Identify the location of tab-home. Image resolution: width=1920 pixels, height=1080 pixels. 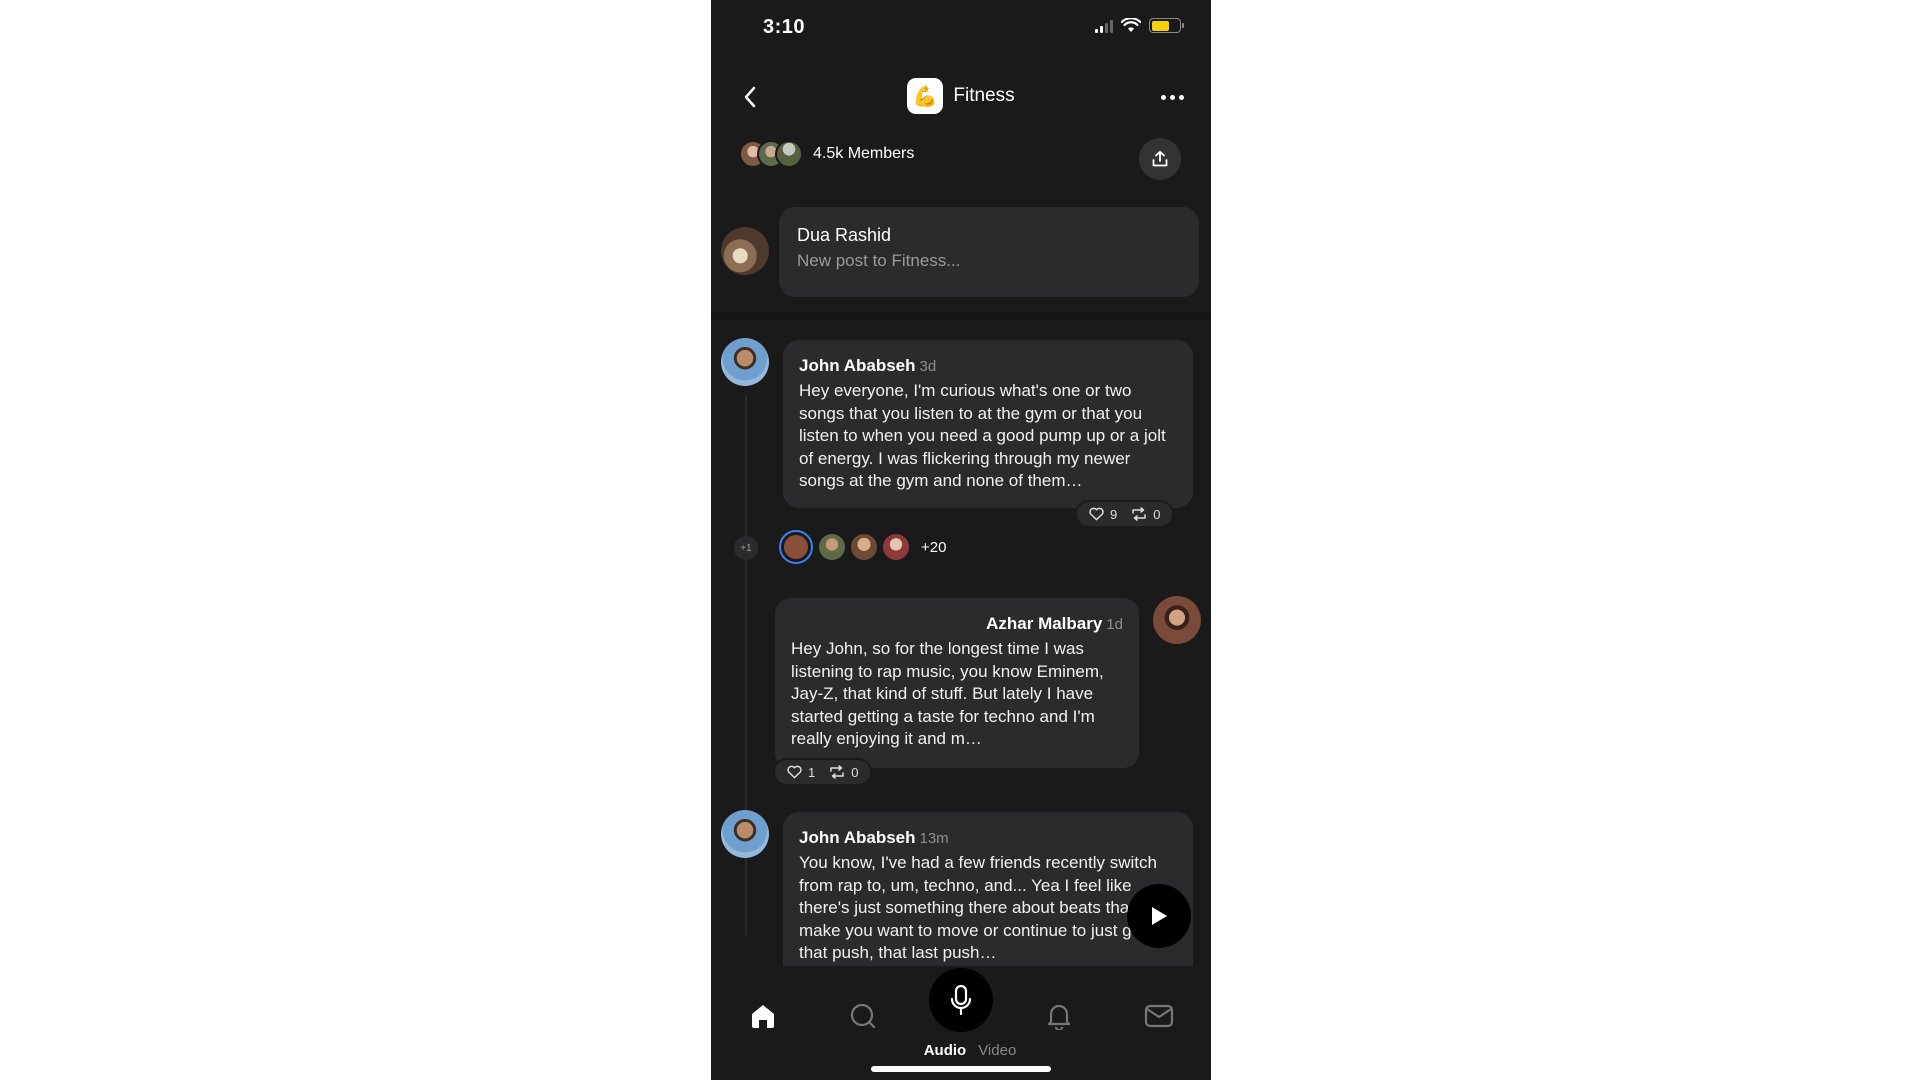
(763, 1016).